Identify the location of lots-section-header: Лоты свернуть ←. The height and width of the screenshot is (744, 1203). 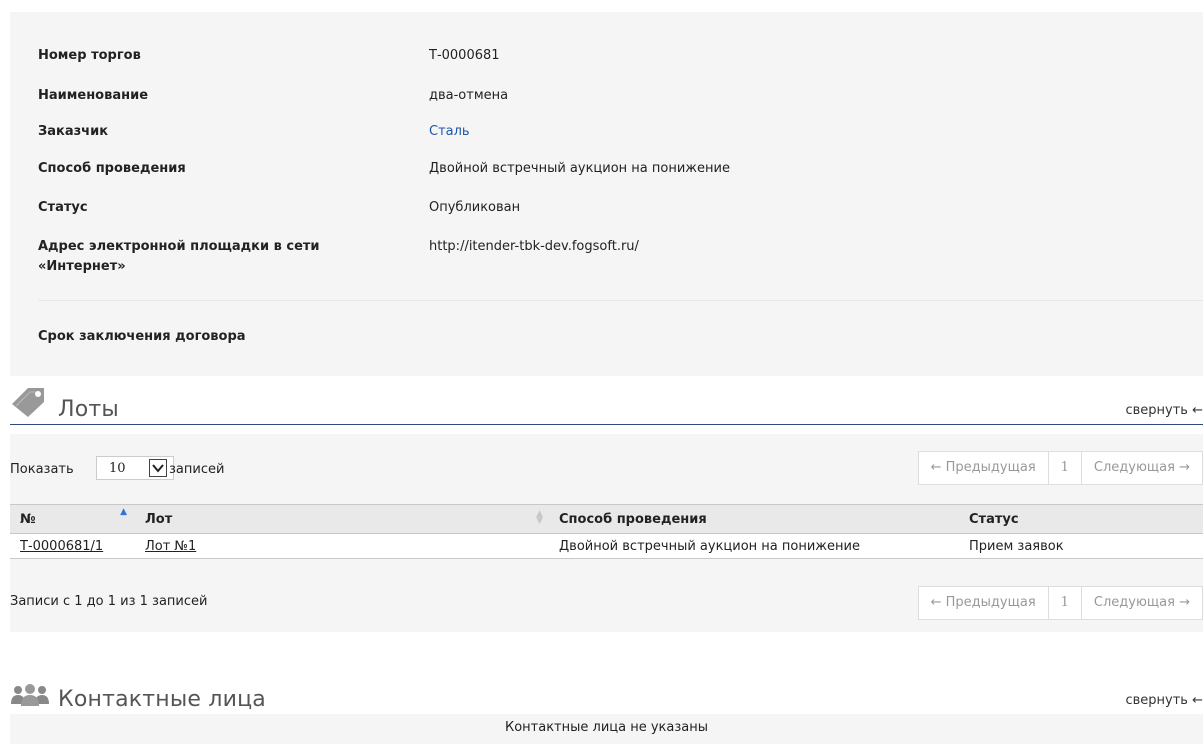
(606, 406).